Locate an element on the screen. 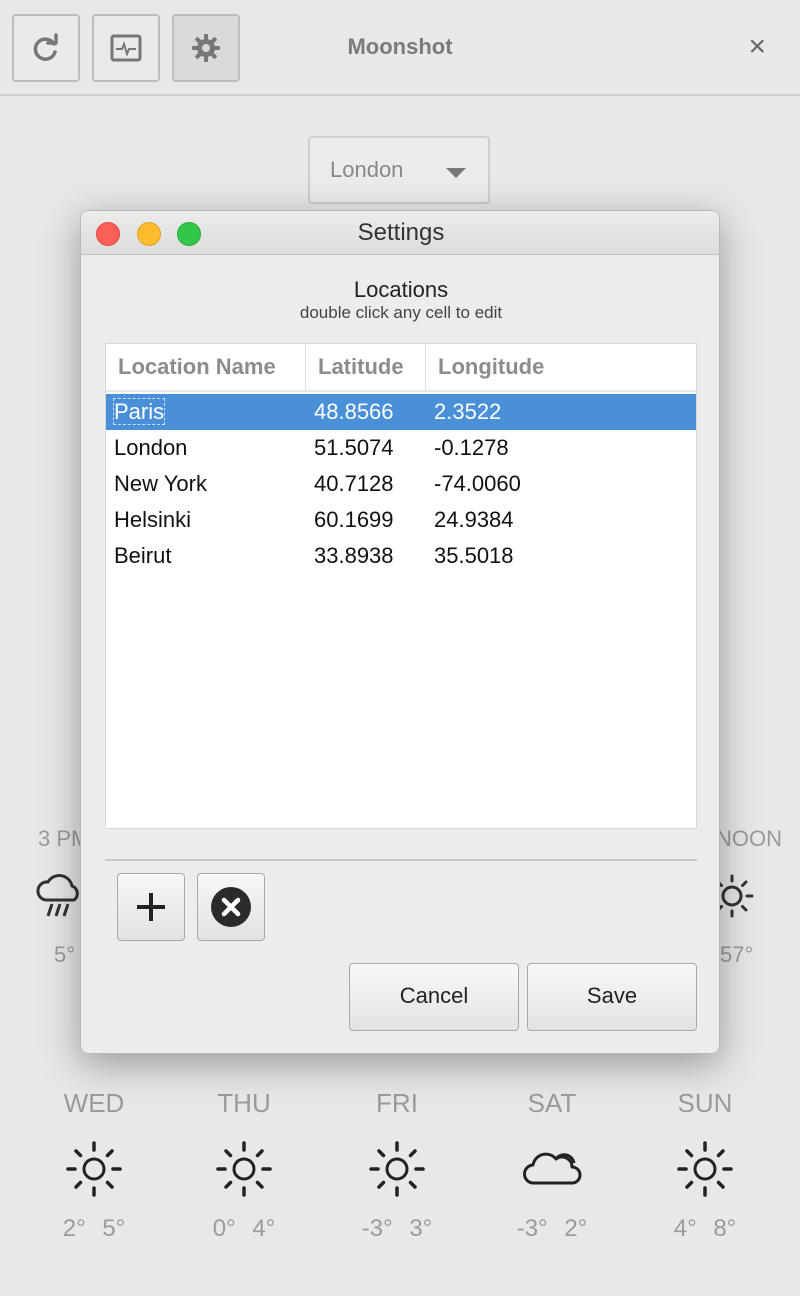  cell-longitude: 24.9384 is located at coordinates (474, 520).